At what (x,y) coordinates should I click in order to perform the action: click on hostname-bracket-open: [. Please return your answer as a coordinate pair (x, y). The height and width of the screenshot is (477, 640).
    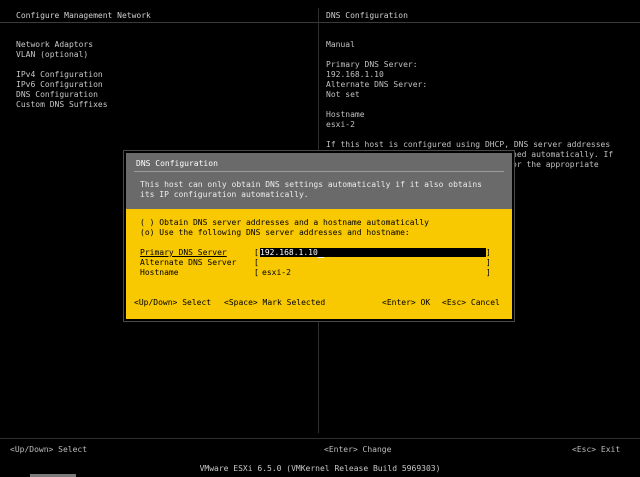
    Looking at the image, I should click on (256, 272).